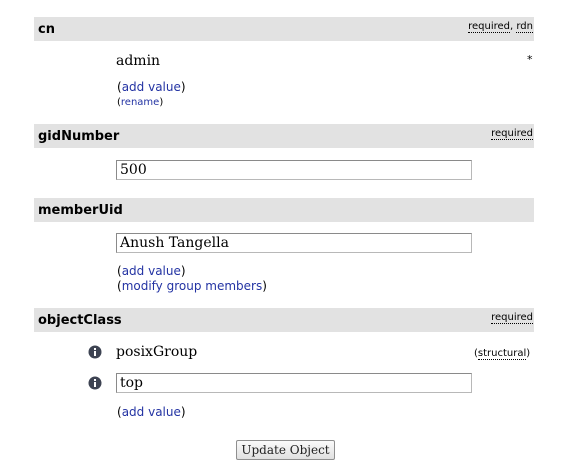  What do you see at coordinates (80, 210) in the screenshot?
I see `attr-name-memberuid: memberUid` at bounding box center [80, 210].